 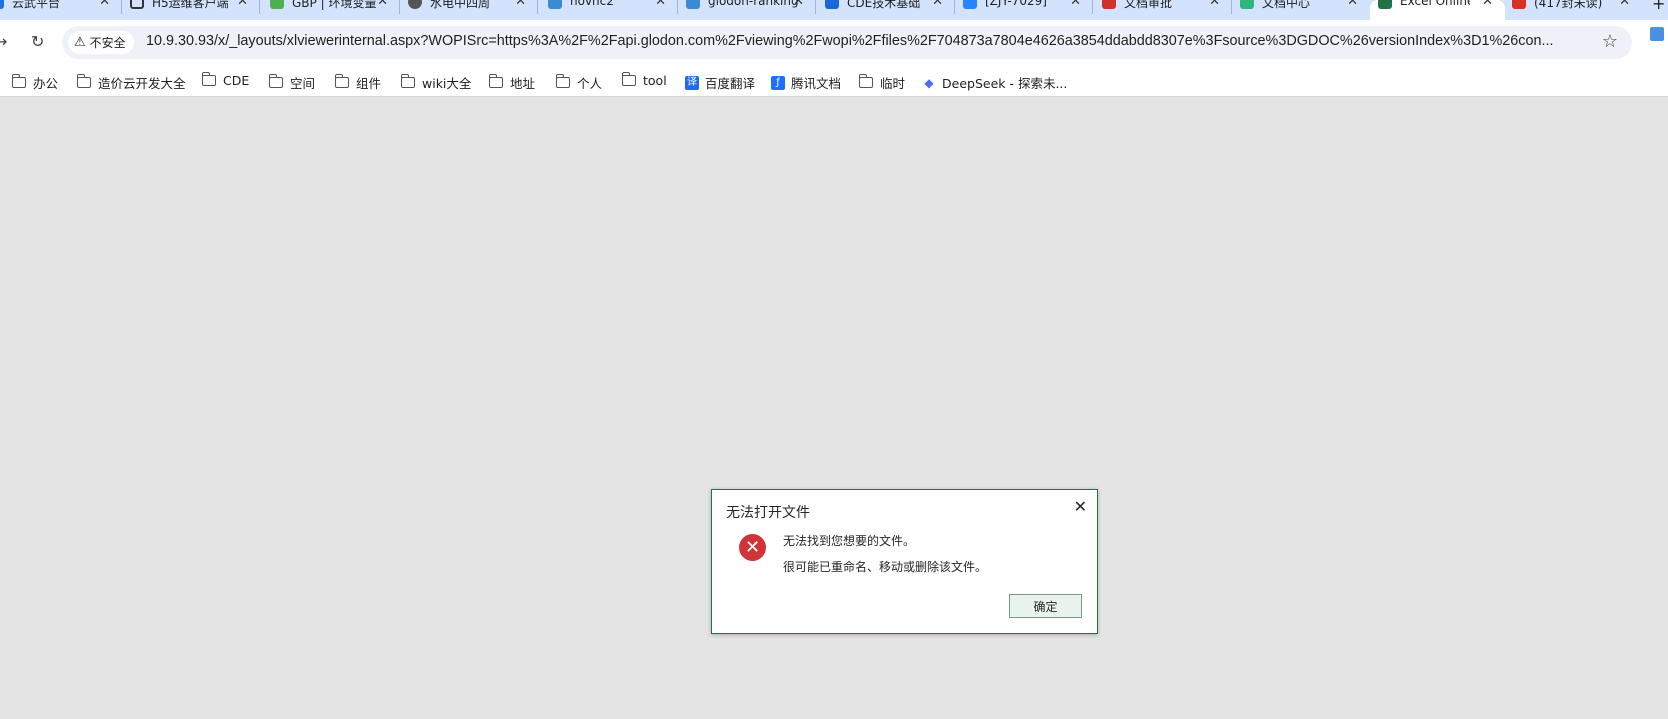 What do you see at coordinates (107, 43) in the screenshot?
I see `security-label: 不安全` at bounding box center [107, 43].